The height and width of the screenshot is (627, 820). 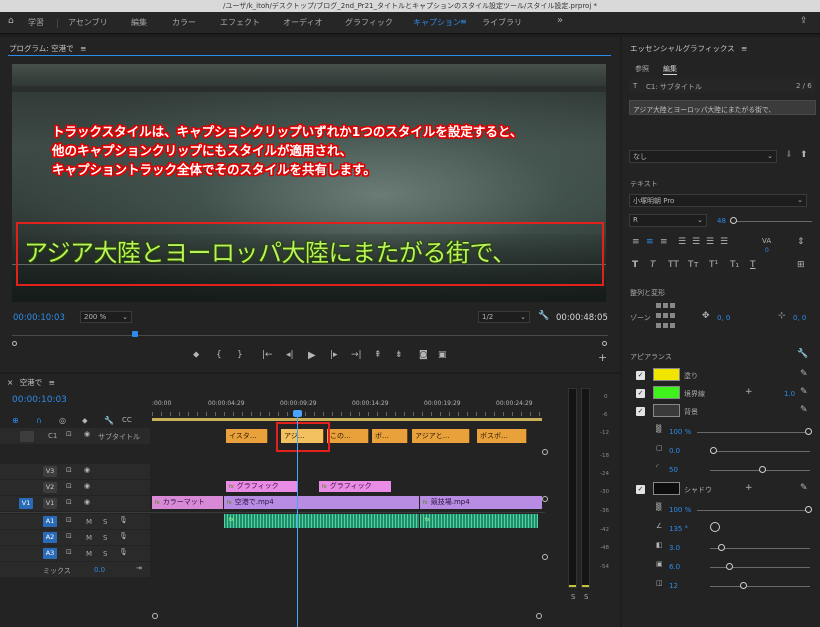 I want to click on fill-checkbox: ✓, so click(x=640, y=375).